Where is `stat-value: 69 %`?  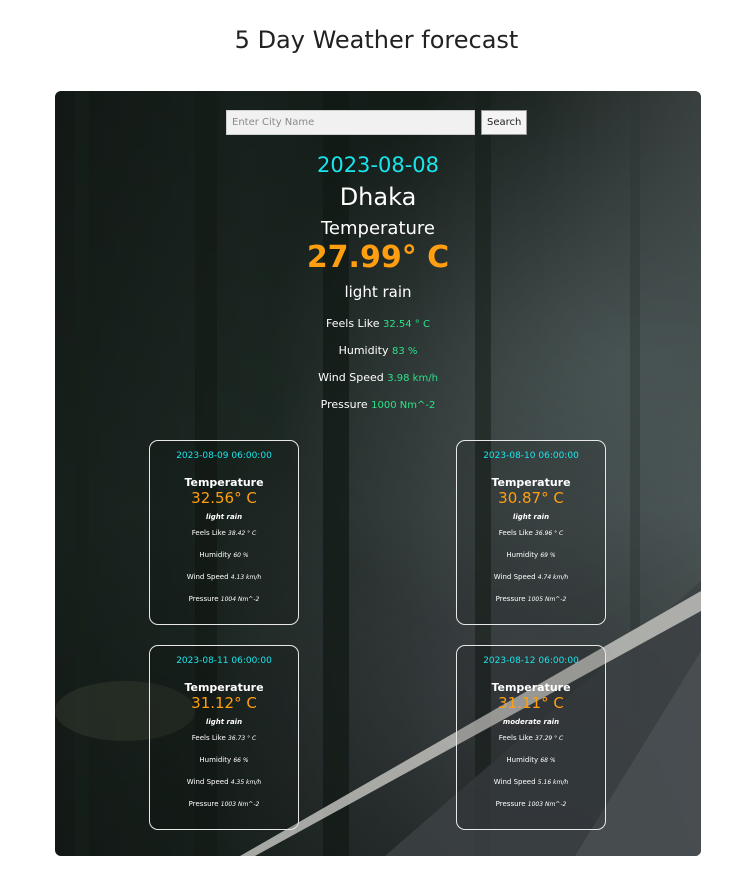
stat-value: 69 % is located at coordinates (548, 555).